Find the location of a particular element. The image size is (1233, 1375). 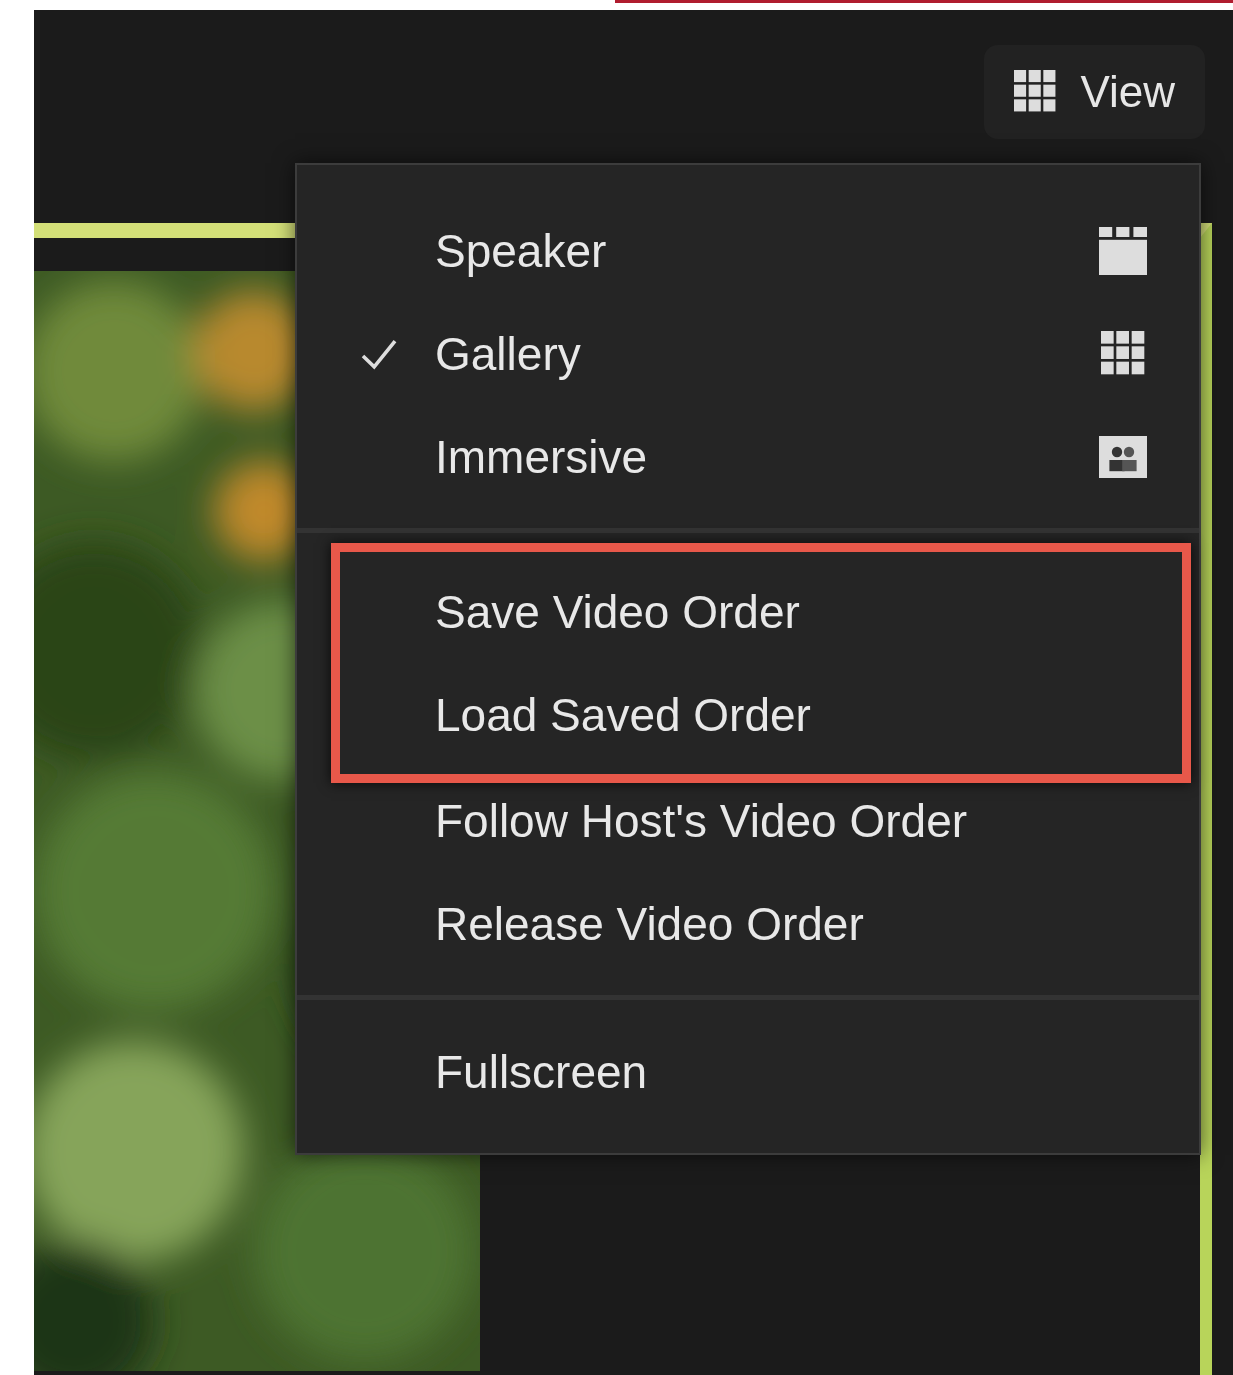

menu-item-label: Release Video Order is located at coordinates (650, 923).